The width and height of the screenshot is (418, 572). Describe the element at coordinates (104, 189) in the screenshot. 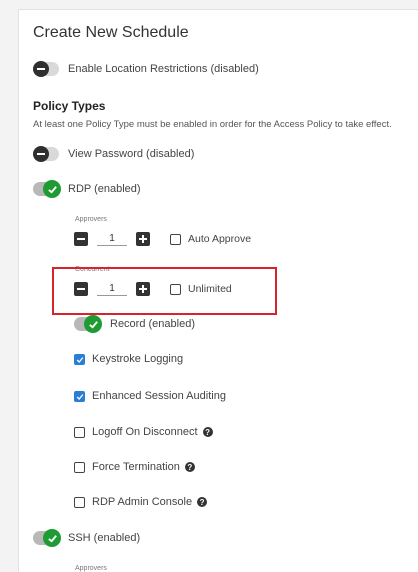

I see `rdp-label: RDP (enabled)` at that location.